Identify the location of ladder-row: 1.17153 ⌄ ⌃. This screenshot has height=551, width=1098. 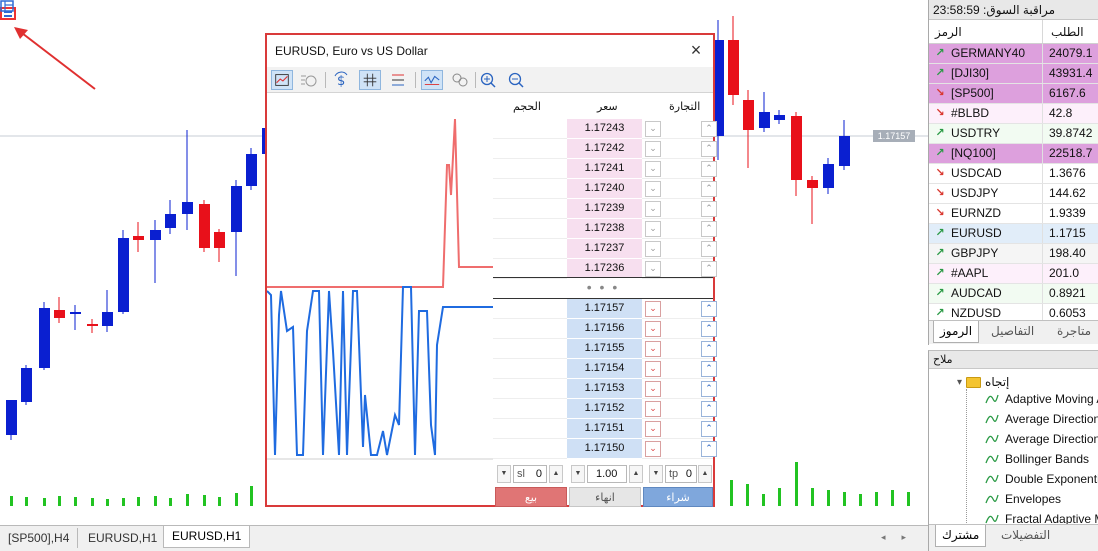
(605, 389).